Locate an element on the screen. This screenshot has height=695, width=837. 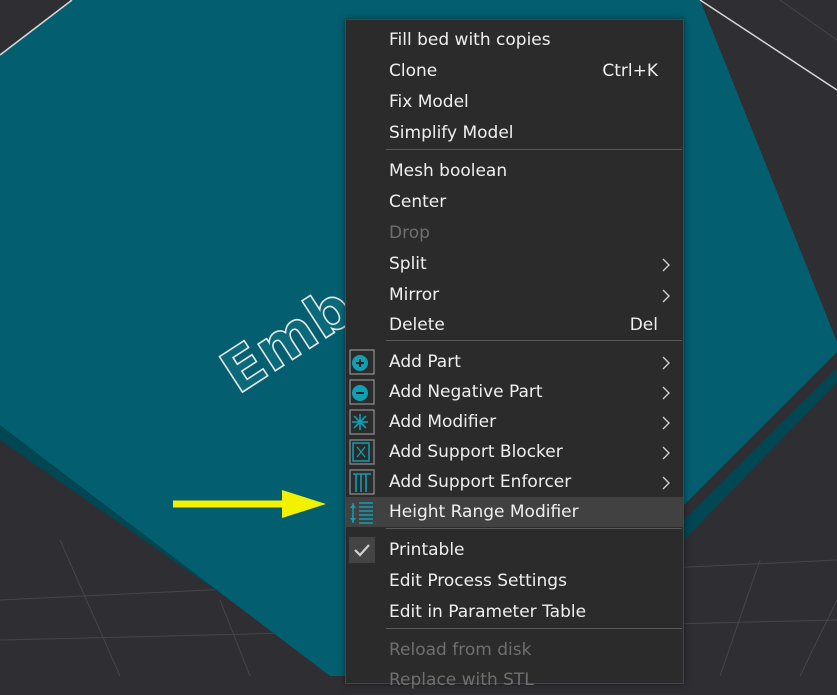
menu-item-label: Add Support Blocker is located at coordinates (476, 452).